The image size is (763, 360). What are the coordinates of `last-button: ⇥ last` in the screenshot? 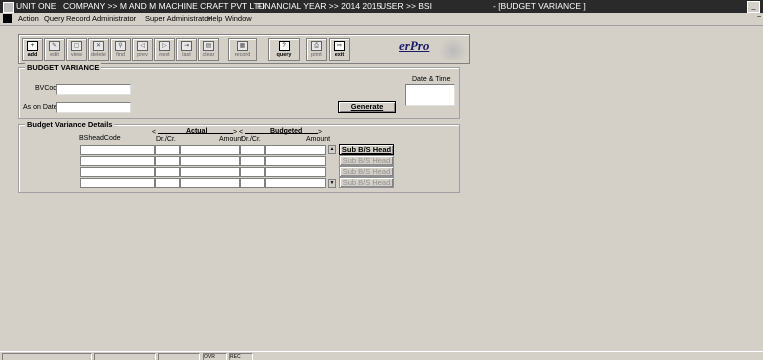 It's located at (186, 49).